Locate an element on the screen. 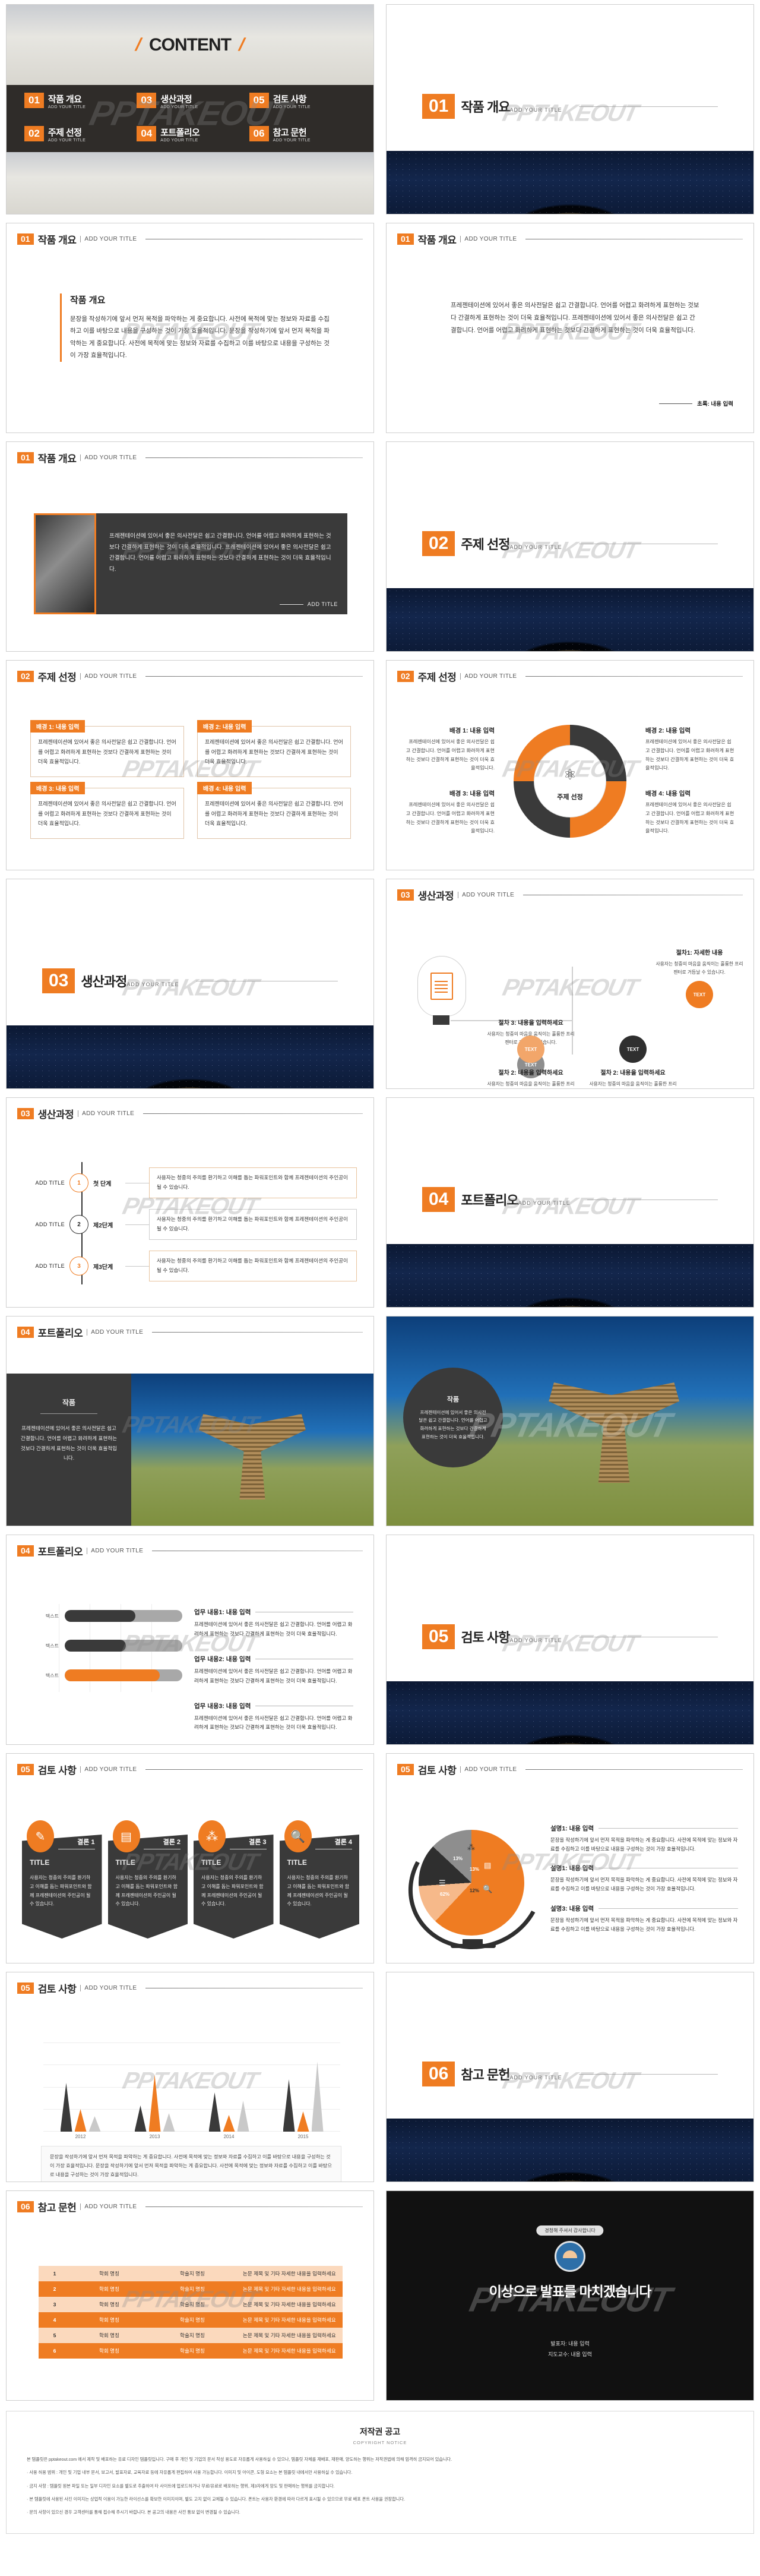 Image resolution: width=760 pixels, height=2576 pixels. slide-title: 포트폴리오 is located at coordinates (60, 1552).